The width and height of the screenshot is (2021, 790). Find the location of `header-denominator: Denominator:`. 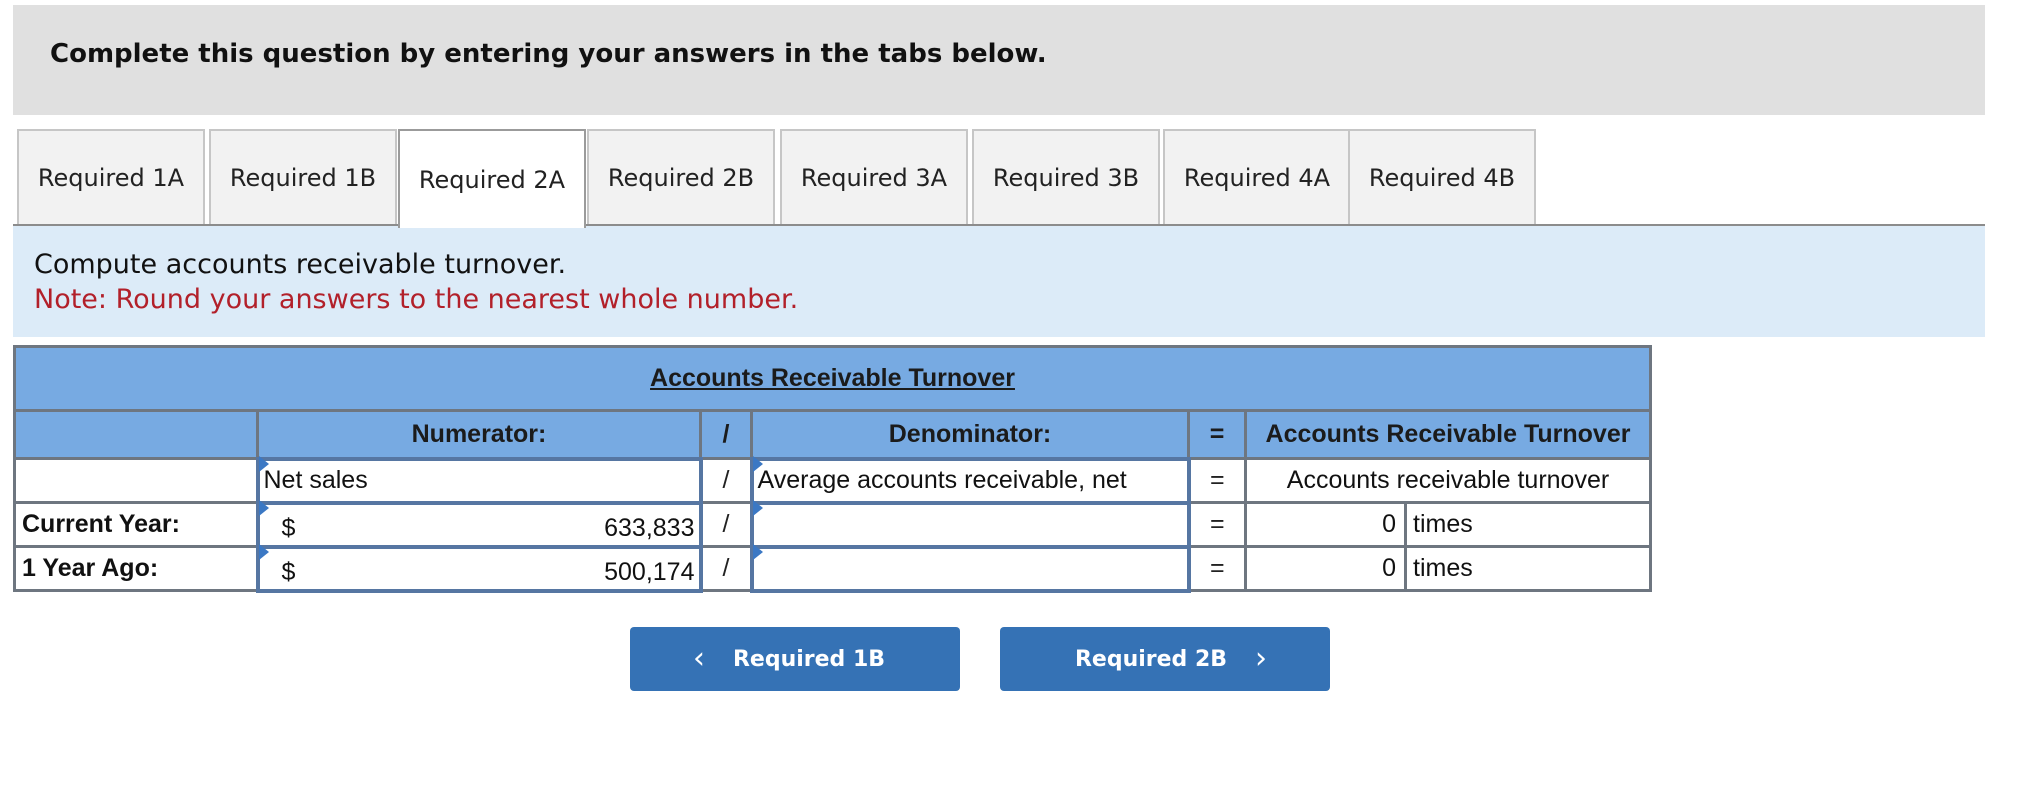

header-denominator: Denominator: is located at coordinates (970, 434).